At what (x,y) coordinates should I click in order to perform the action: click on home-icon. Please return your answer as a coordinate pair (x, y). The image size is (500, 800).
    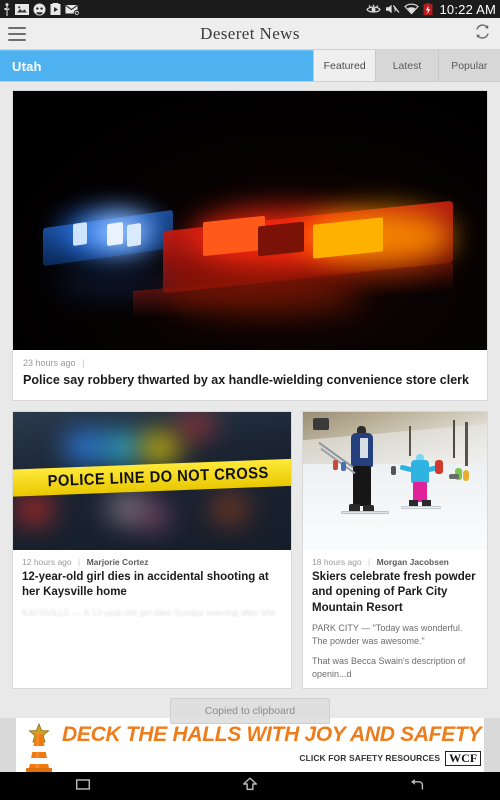
    Looking at the image, I should click on (250, 786).